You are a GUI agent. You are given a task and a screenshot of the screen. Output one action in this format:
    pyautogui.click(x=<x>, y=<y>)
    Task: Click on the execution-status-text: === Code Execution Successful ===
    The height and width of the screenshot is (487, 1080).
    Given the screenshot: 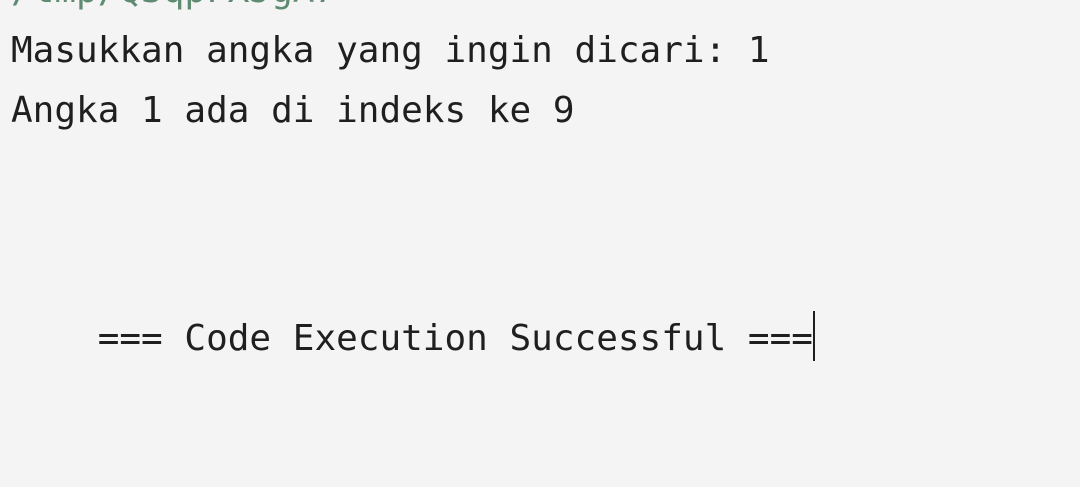 What is the action you would take?
    pyautogui.click(x=455, y=338)
    